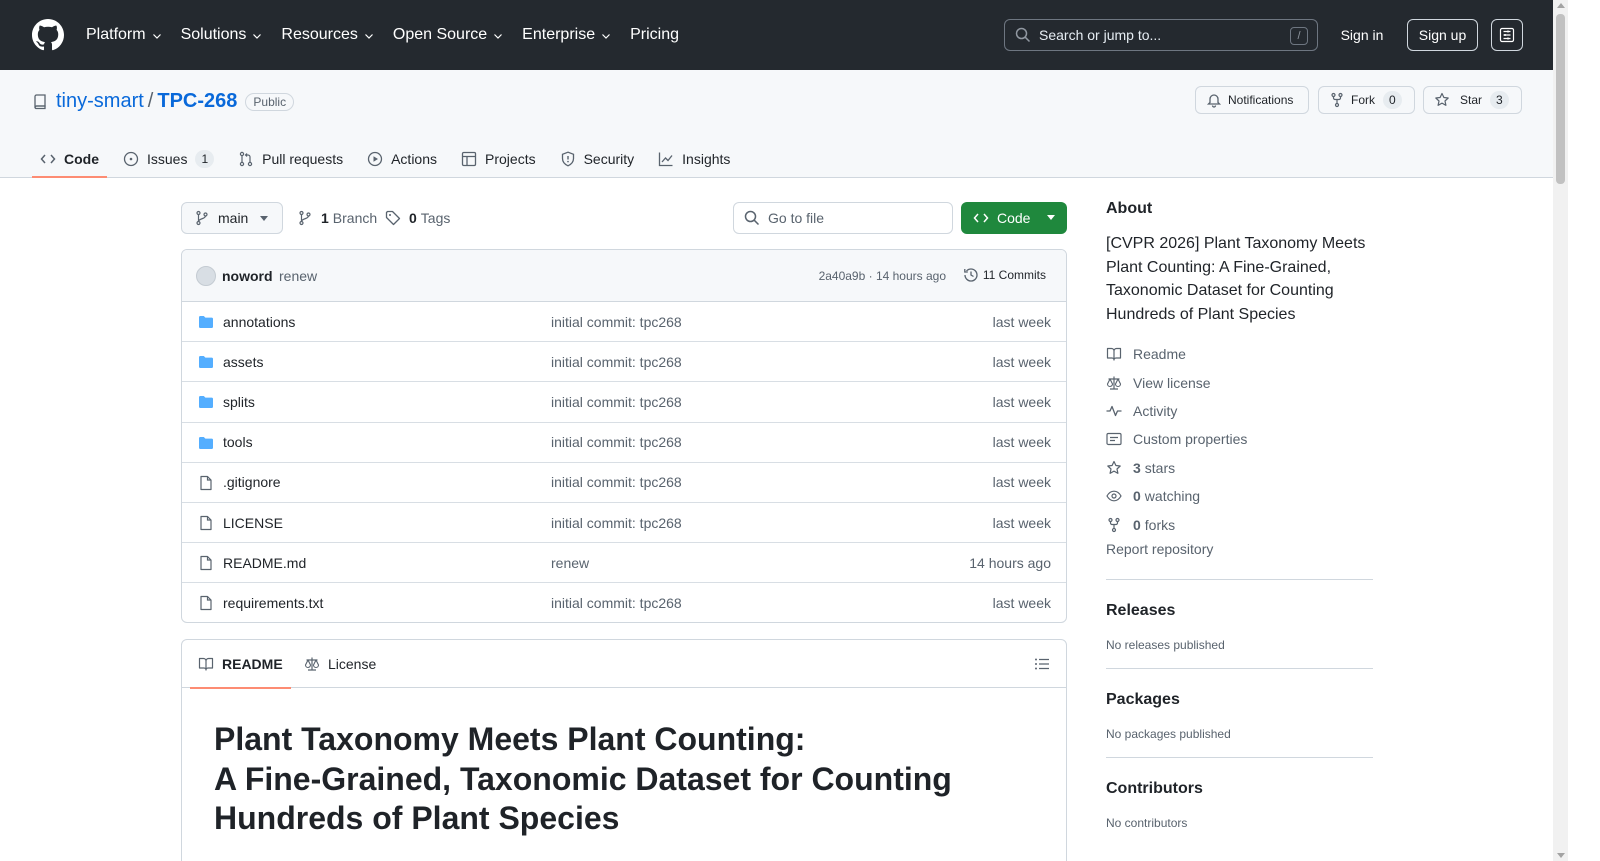 The image size is (1600, 861). I want to click on tab-label: Issues, so click(167, 159).